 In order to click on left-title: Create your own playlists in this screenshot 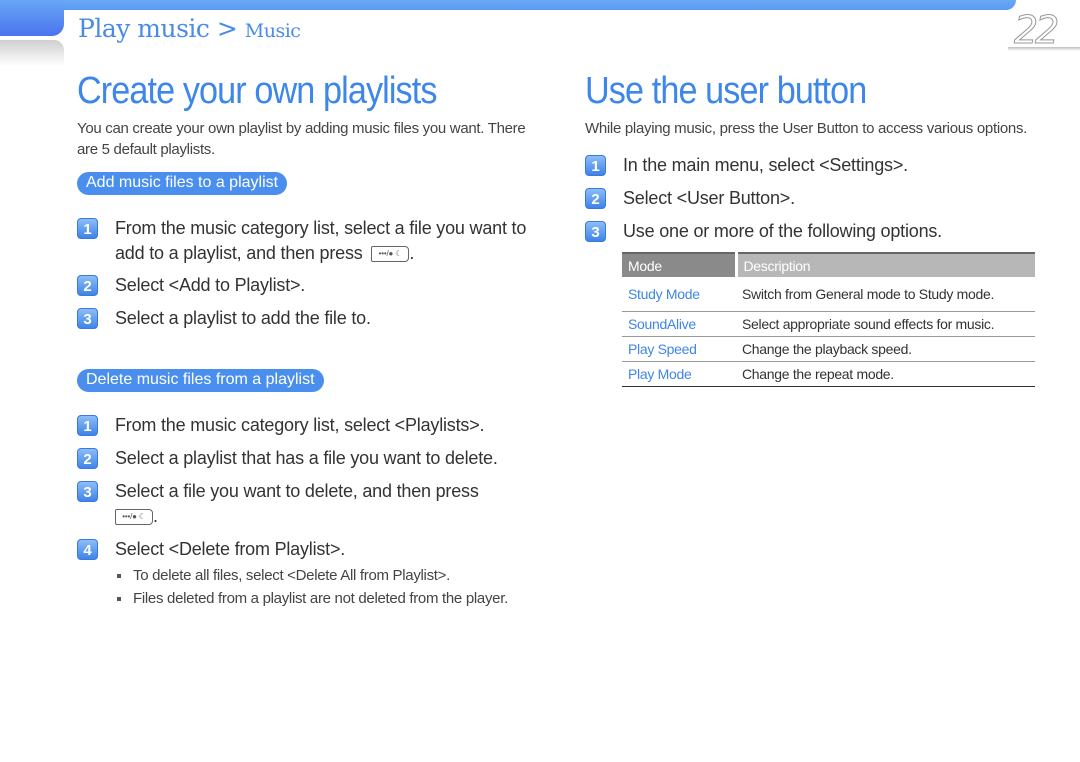, I will do `click(257, 91)`.